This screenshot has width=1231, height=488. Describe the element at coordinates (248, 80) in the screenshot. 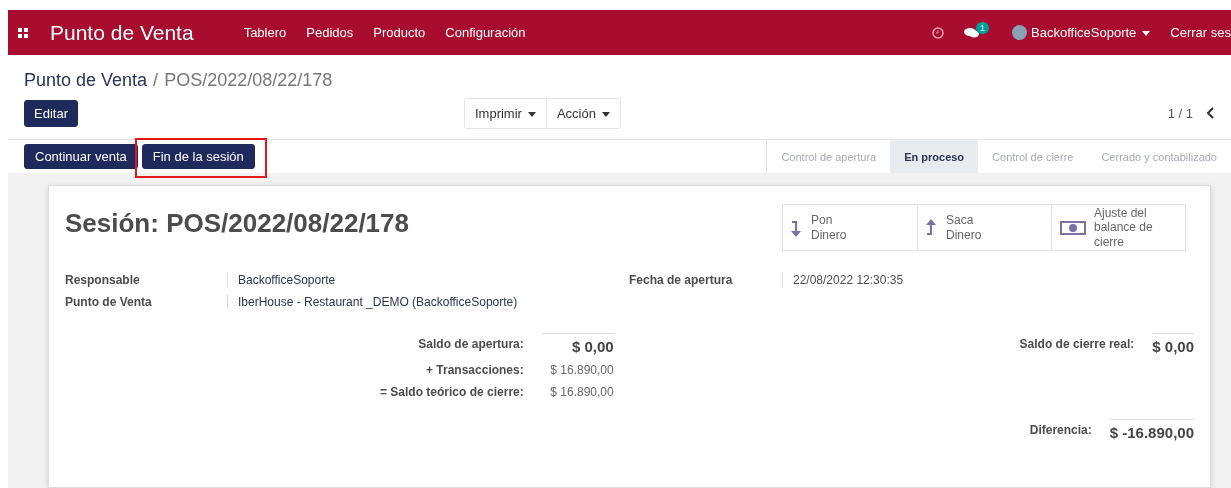

I see `breadcrumb-current: POS/2022/08/22/178` at that location.